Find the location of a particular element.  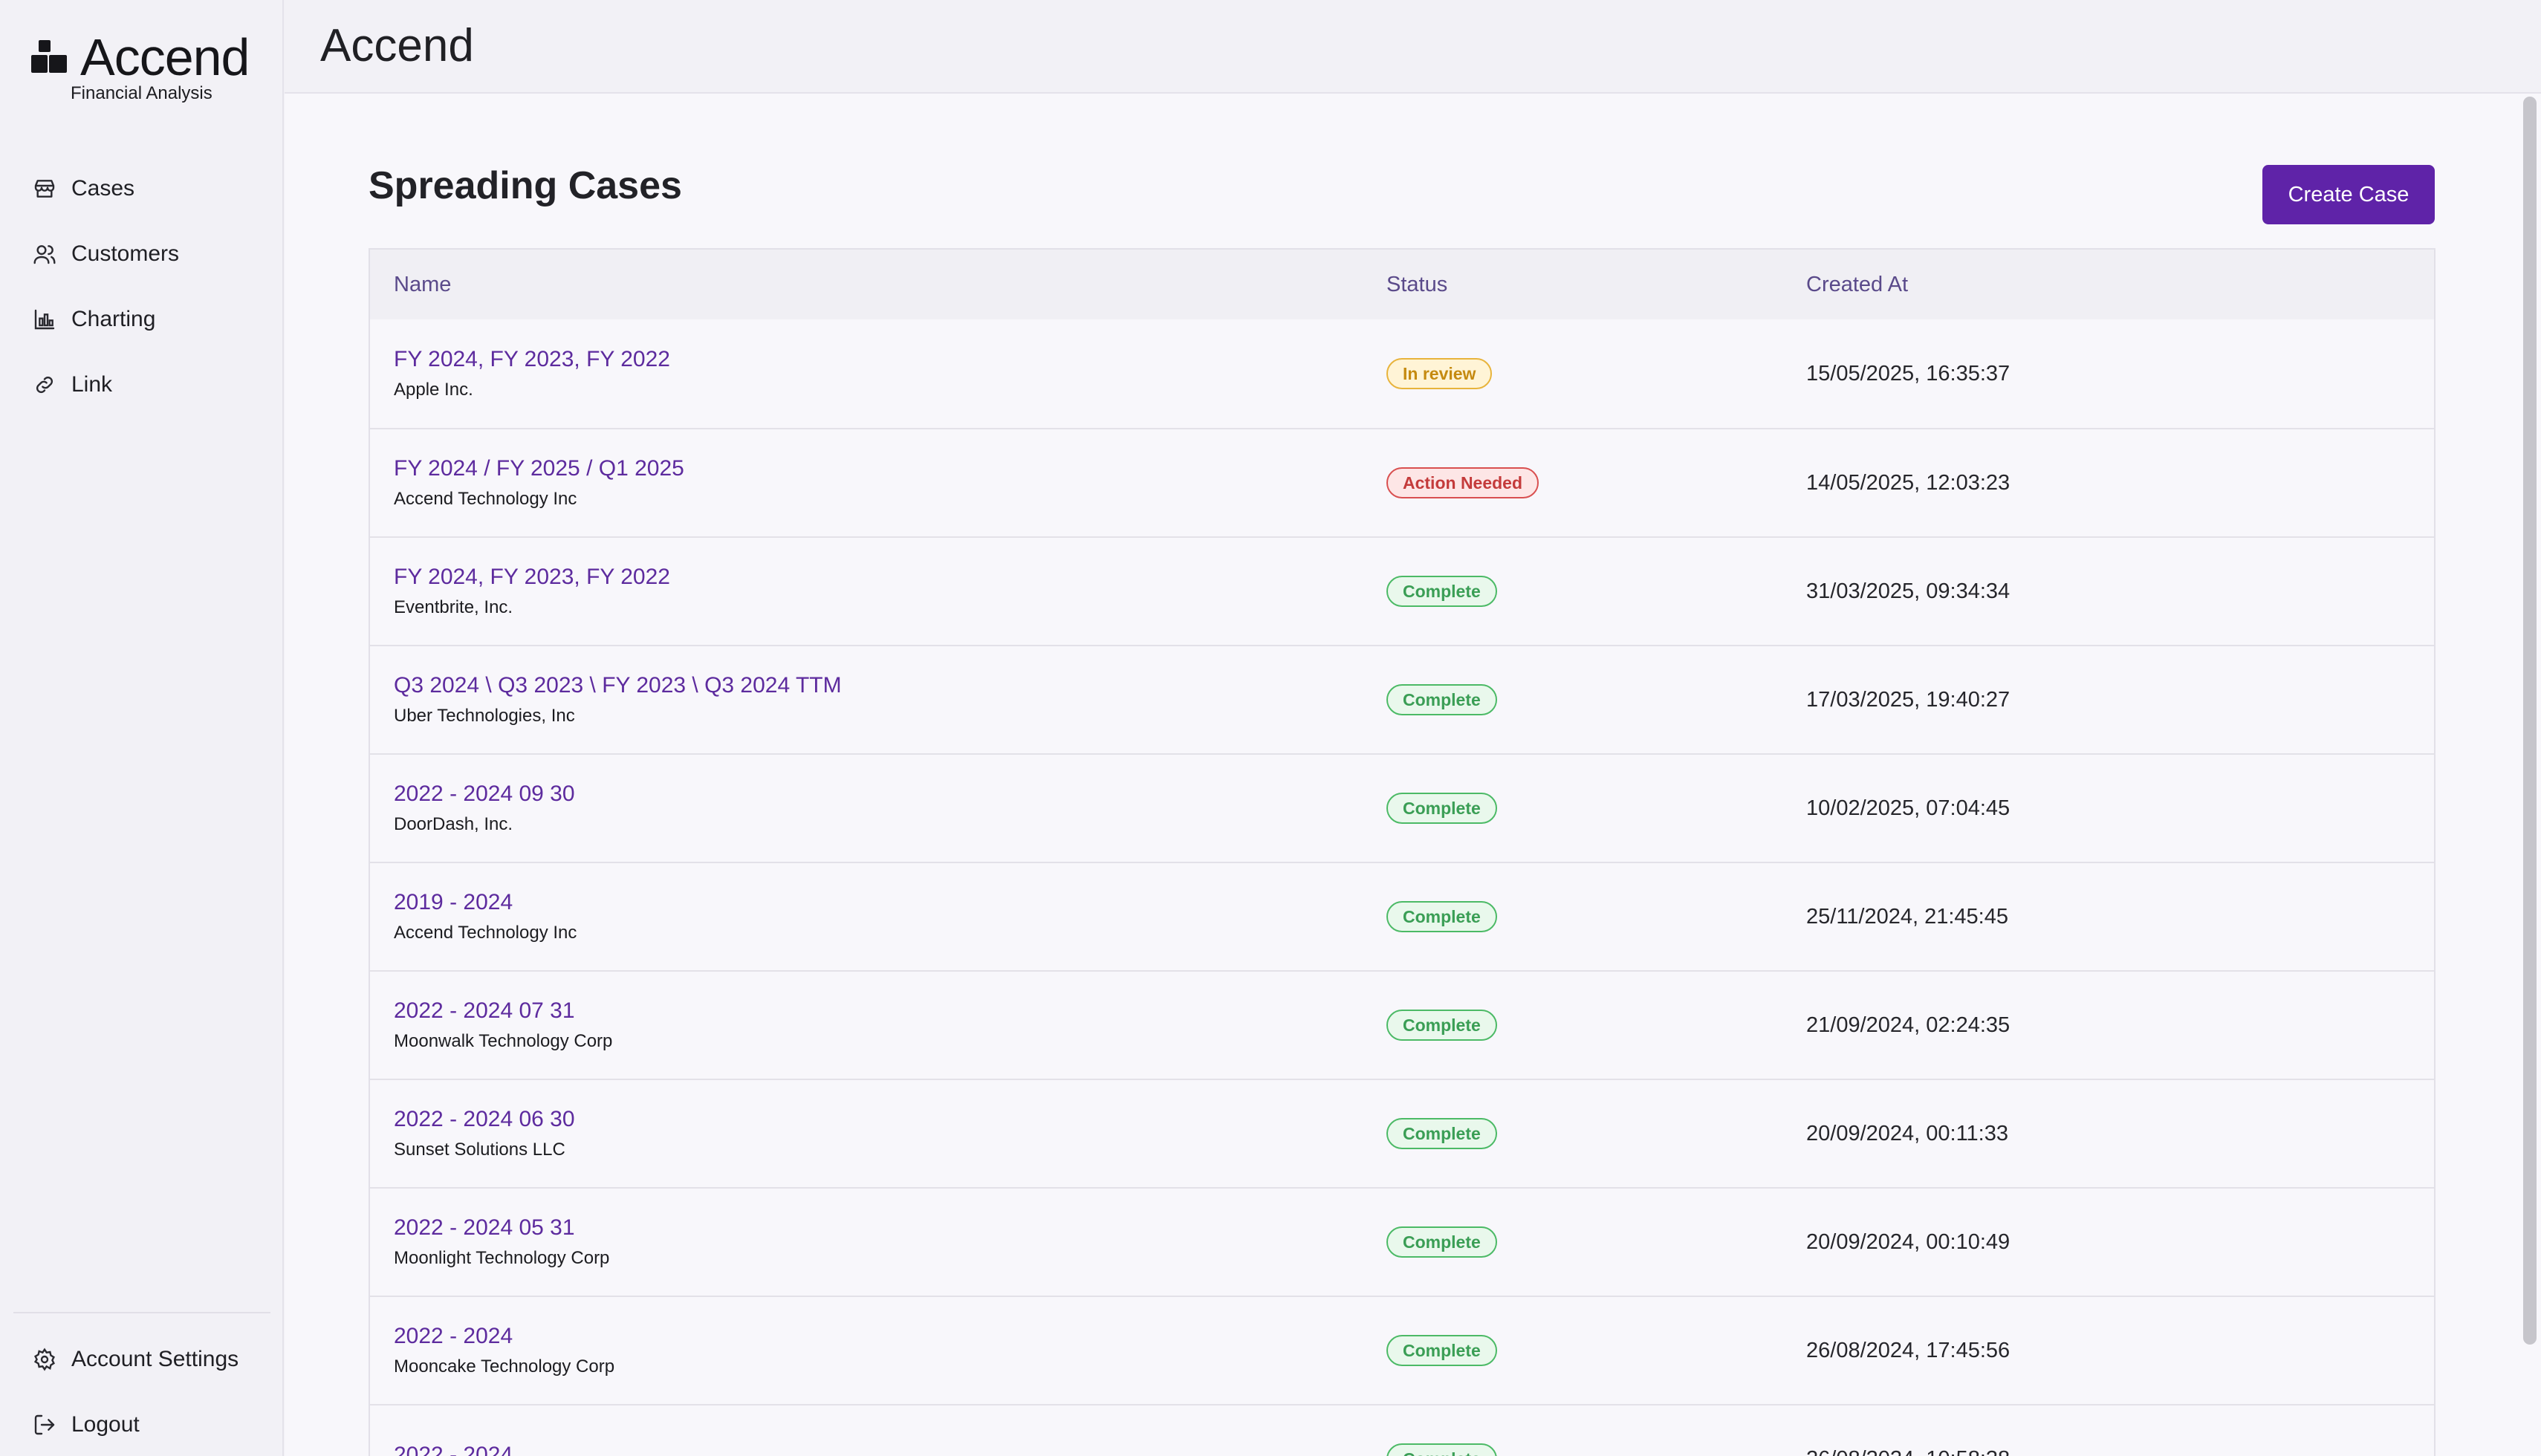

account-settings-label: Account Settings is located at coordinates (155, 1359).